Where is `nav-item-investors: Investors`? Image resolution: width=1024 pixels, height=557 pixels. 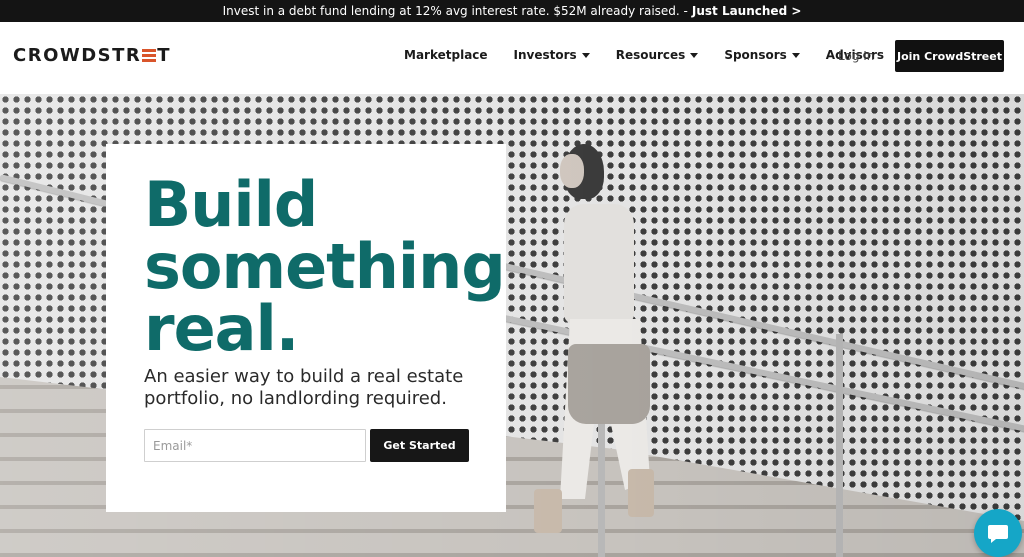 nav-item-investors: Investors is located at coordinates (552, 55).